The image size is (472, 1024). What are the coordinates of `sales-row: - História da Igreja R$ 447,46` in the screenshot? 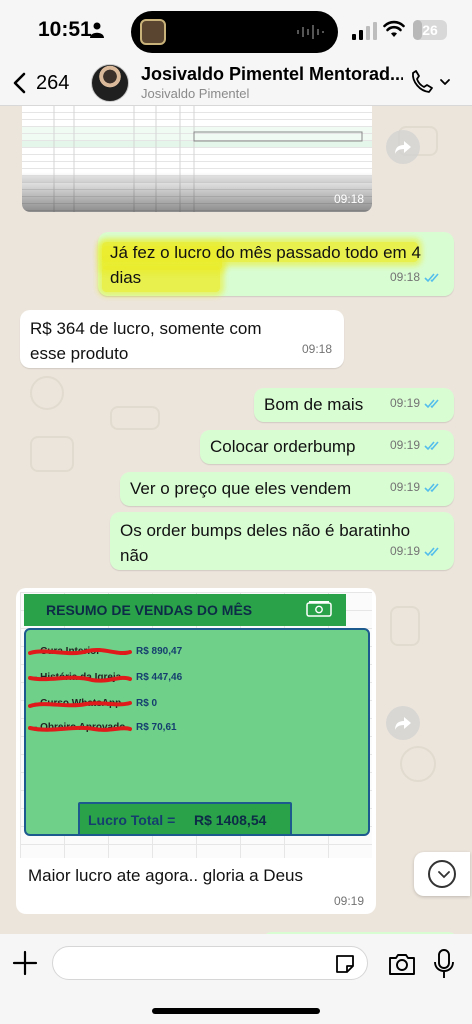 It's located at (151, 679).